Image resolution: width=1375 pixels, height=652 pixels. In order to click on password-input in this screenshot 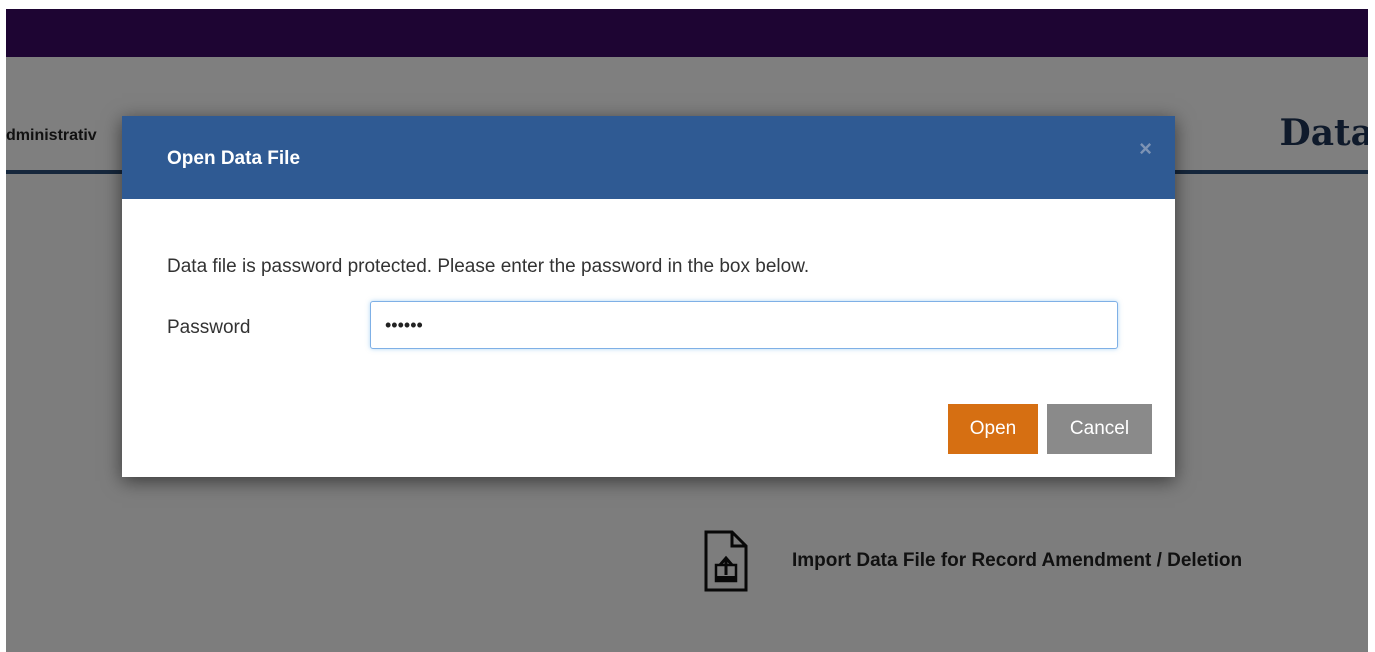, I will do `click(744, 325)`.